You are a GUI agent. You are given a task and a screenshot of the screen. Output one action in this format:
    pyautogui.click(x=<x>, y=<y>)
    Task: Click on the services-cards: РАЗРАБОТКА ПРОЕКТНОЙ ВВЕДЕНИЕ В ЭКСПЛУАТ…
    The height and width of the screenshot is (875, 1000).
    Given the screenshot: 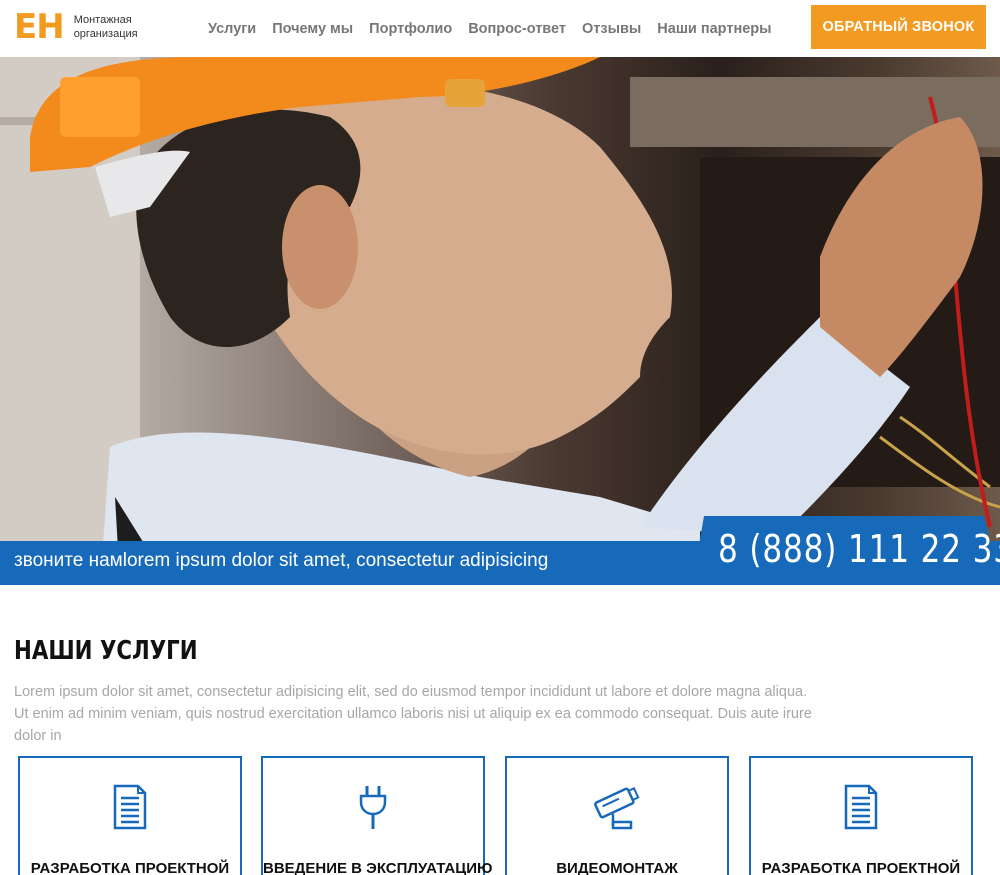 What is the action you would take?
    pyautogui.click(x=498, y=815)
    